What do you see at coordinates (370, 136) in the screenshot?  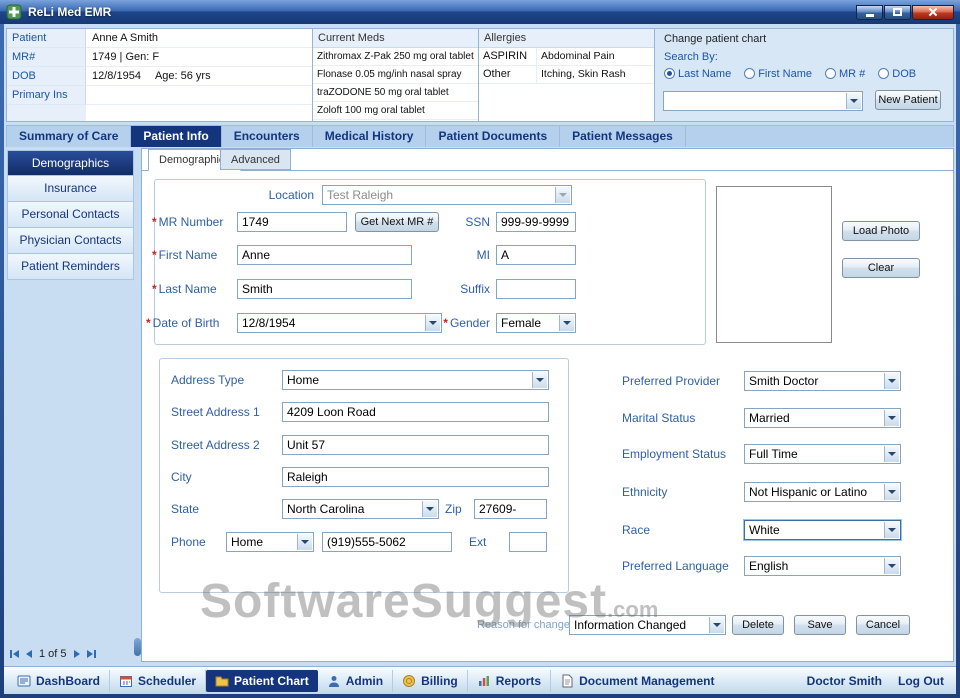 I see `tab-medical-history: Medical History` at bounding box center [370, 136].